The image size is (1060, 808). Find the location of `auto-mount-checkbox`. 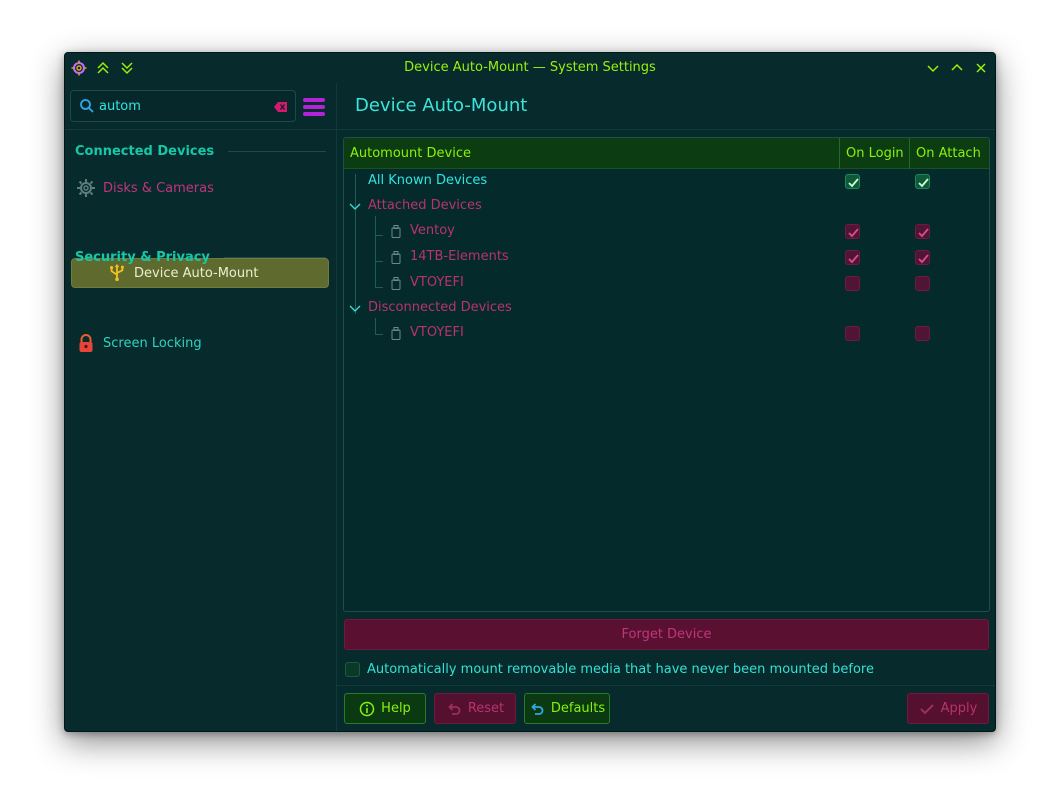

auto-mount-checkbox is located at coordinates (352, 669).